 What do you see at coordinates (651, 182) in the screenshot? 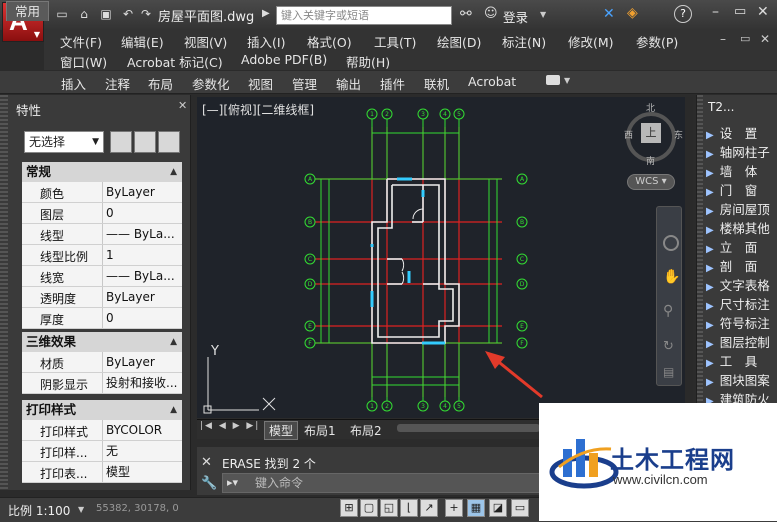
I see `wcs-menu: WCS ▾` at bounding box center [651, 182].